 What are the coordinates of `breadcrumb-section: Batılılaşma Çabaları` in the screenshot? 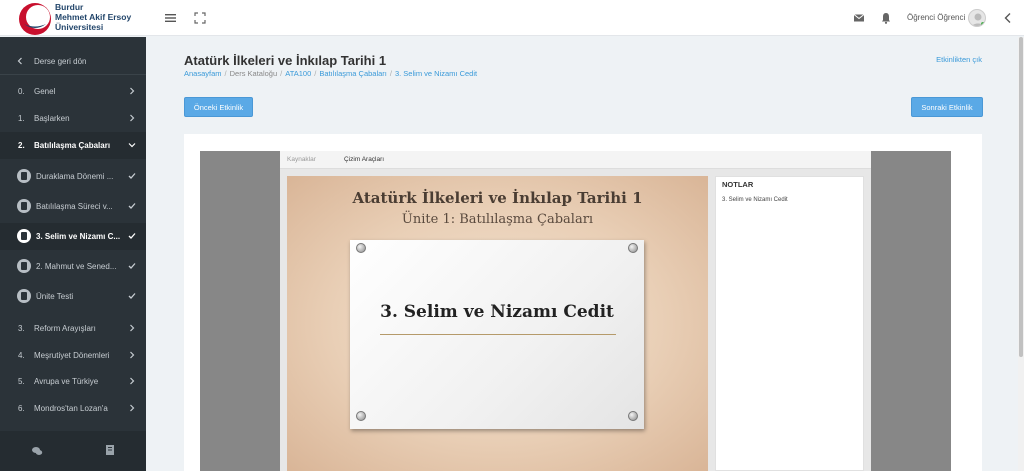 It's located at (353, 73).